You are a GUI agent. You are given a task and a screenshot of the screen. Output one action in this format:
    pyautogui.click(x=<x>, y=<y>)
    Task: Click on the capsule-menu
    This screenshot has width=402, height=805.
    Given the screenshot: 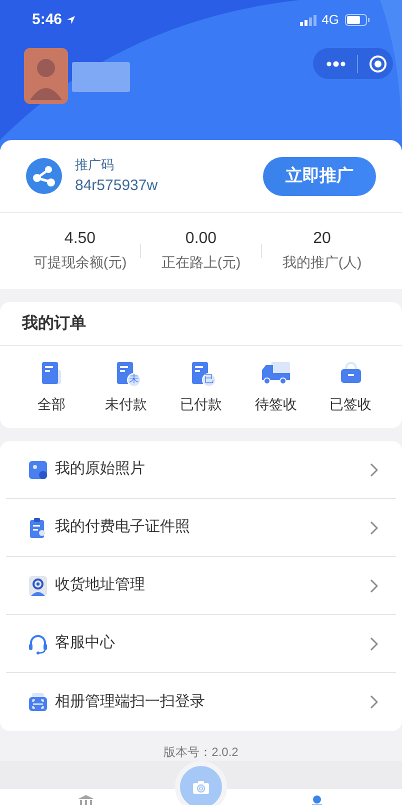 What is the action you would take?
    pyautogui.click(x=353, y=63)
    